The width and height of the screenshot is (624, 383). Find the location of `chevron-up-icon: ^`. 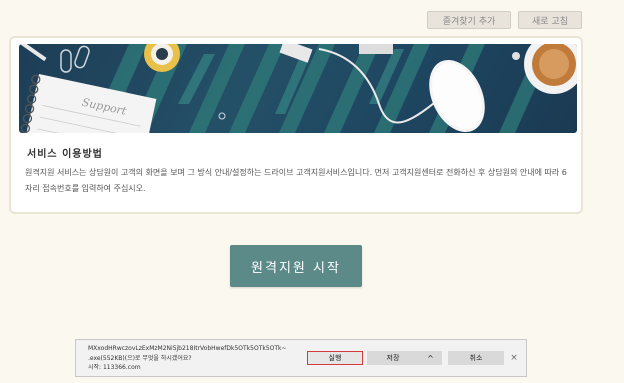

chevron-up-icon: ^ is located at coordinates (430, 358).